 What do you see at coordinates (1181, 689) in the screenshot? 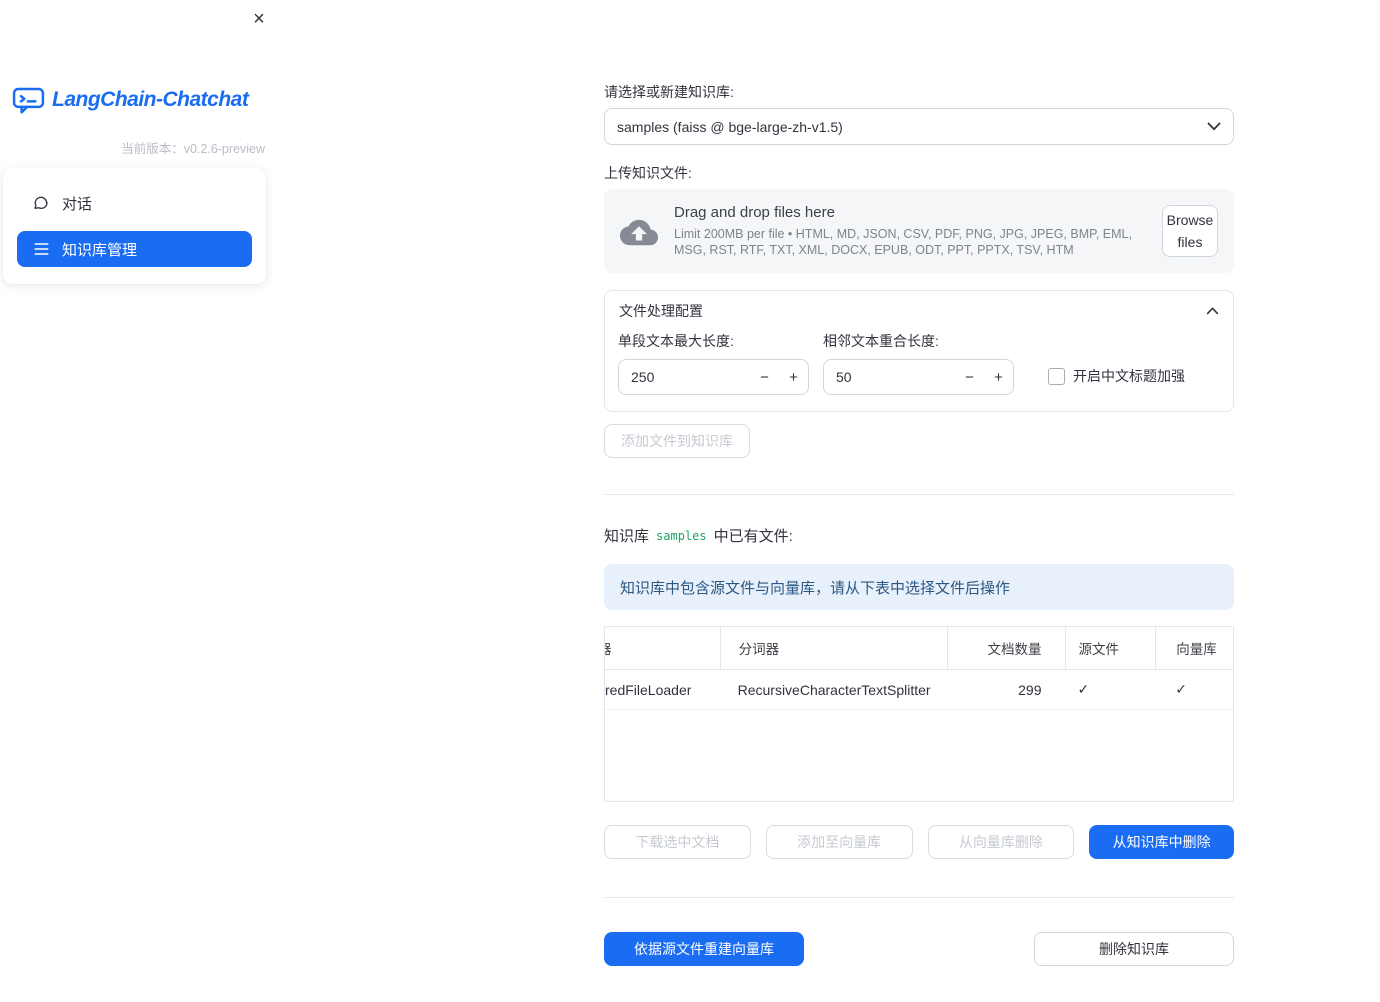
I see `cell-vector-store-check: ✓` at bounding box center [1181, 689].